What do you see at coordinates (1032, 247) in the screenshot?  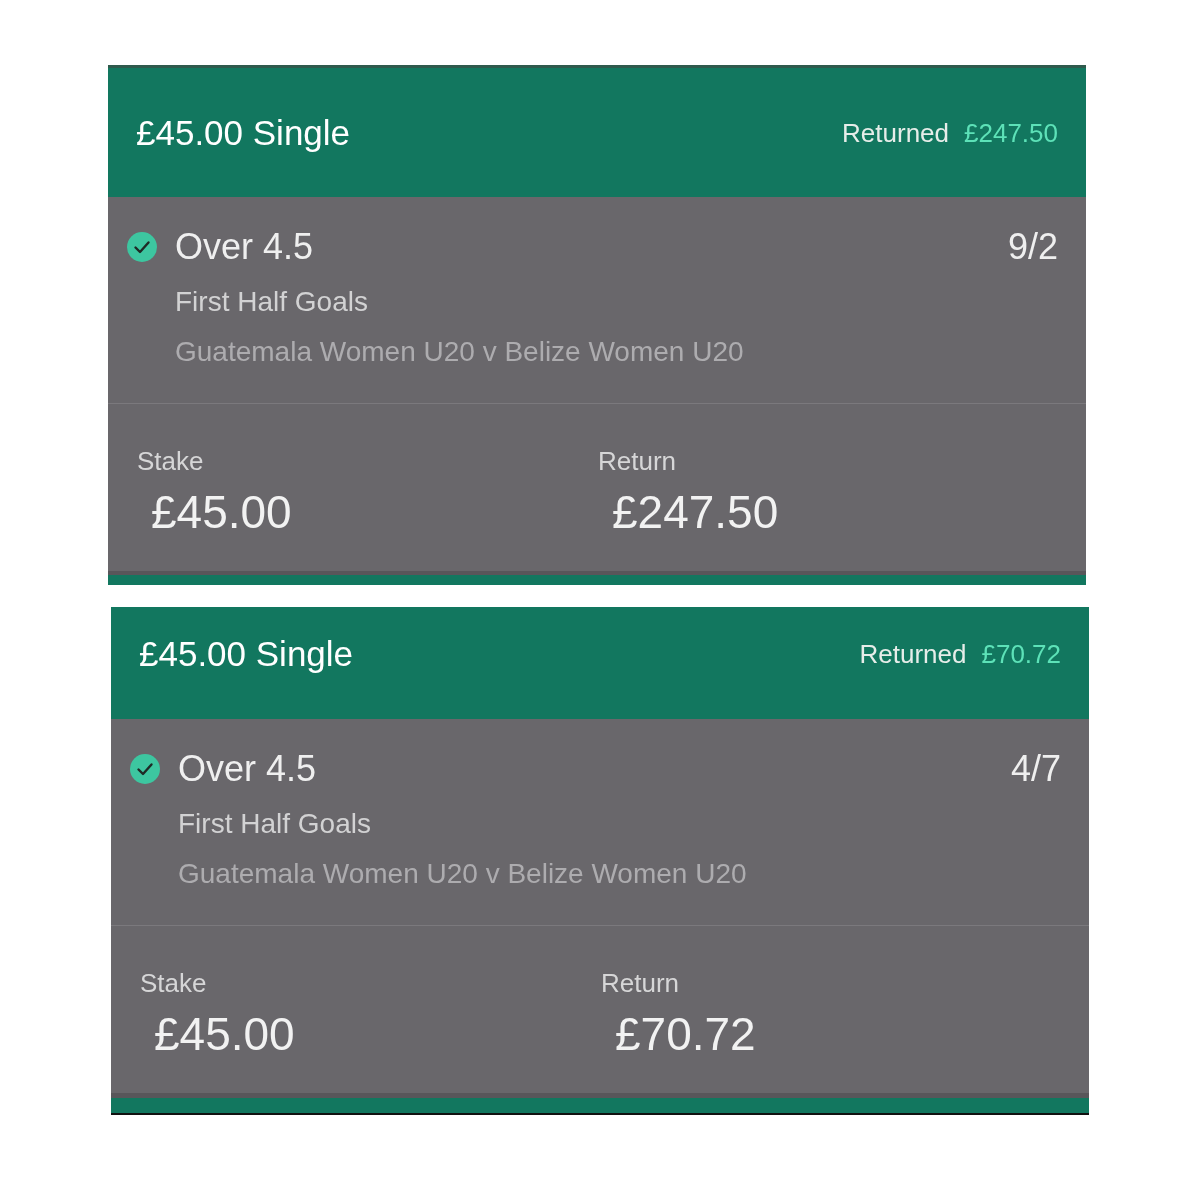 I see `odds: 9/2` at bounding box center [1032, 247].